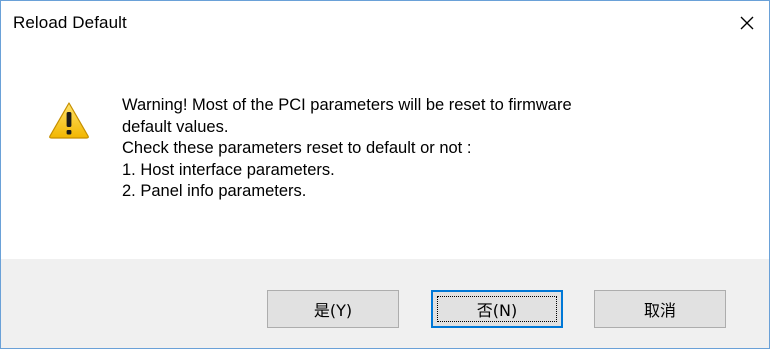 This screenshot has width=770, height=349. I want to click on message-line: 1. Host interface parameters., so click(228, 169).